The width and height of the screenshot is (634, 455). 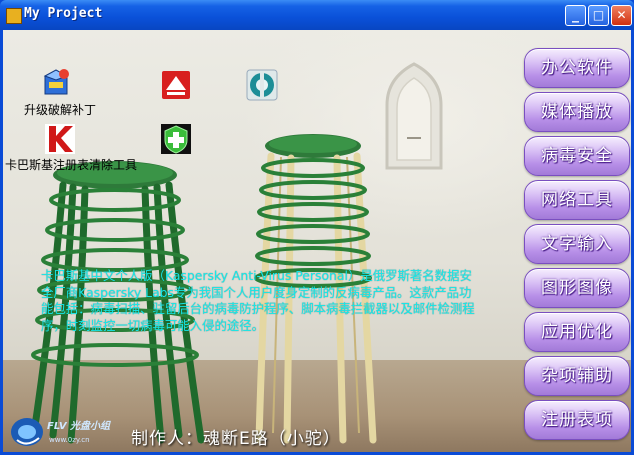 I want to click on teal-disk-icon, so click(x=262, y=85).